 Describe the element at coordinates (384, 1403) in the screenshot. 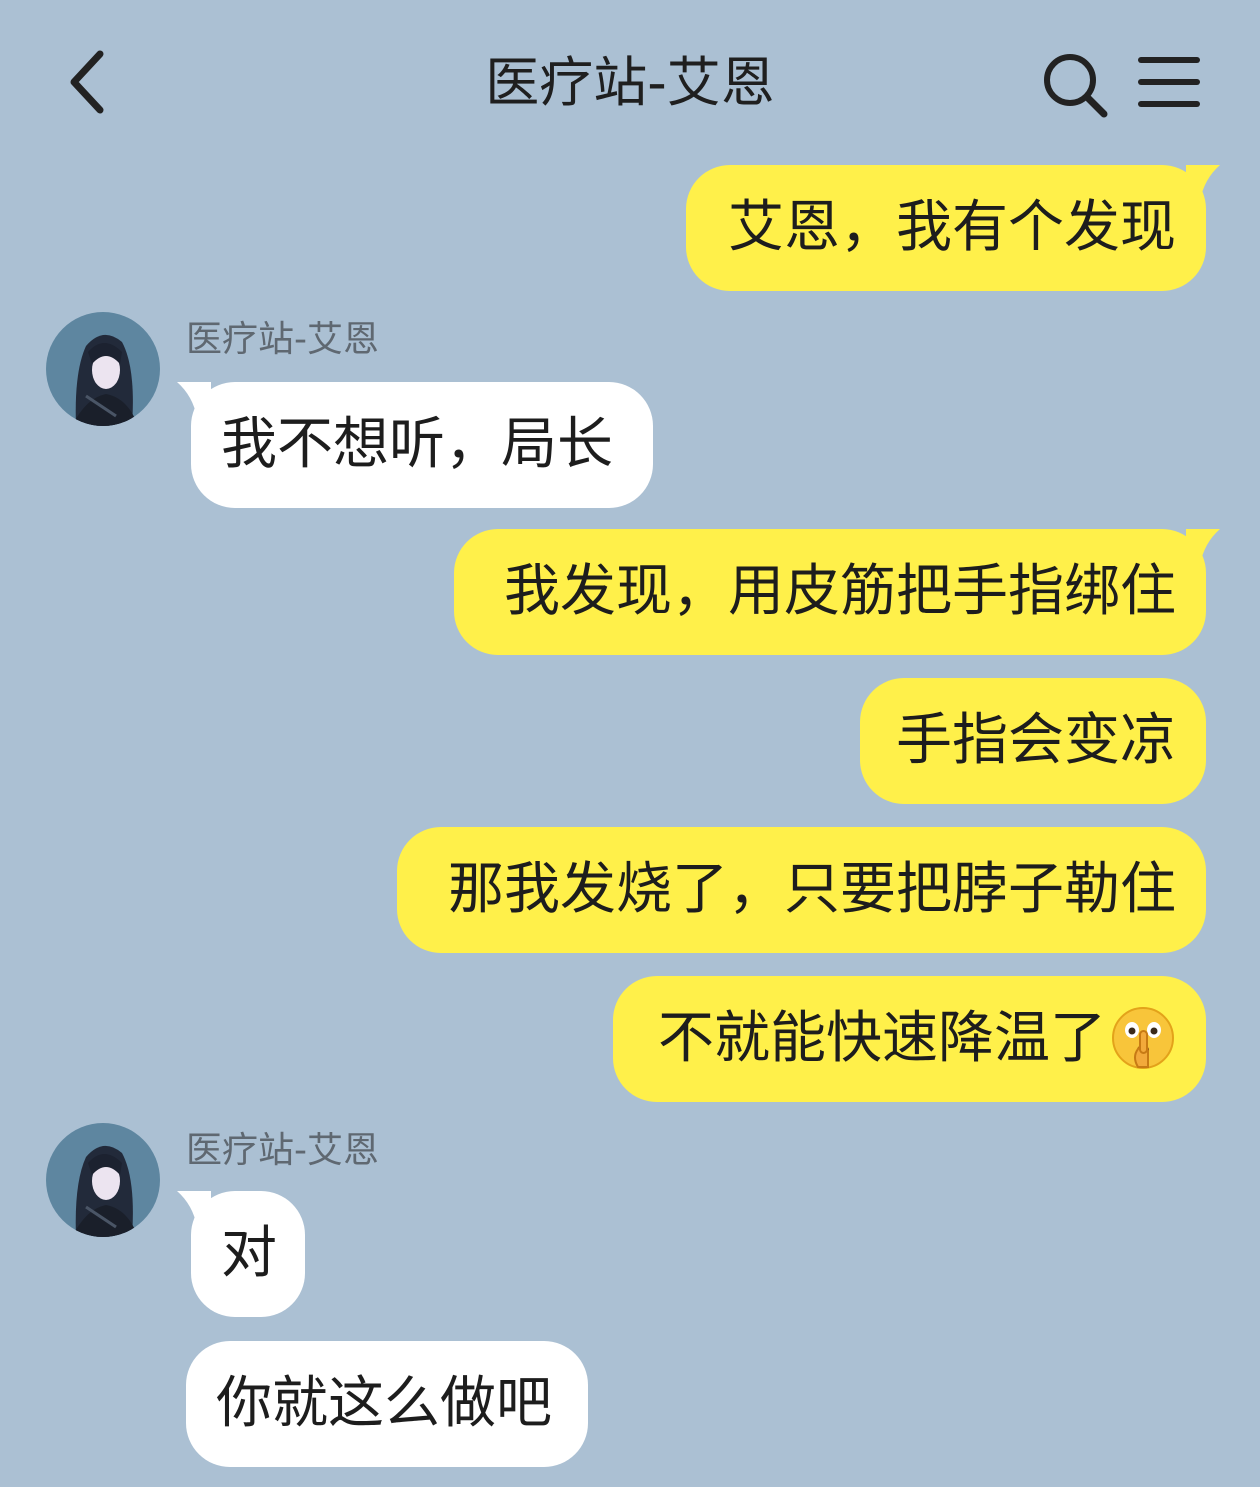

I see `message-text: 你就这么做吧` at that location.